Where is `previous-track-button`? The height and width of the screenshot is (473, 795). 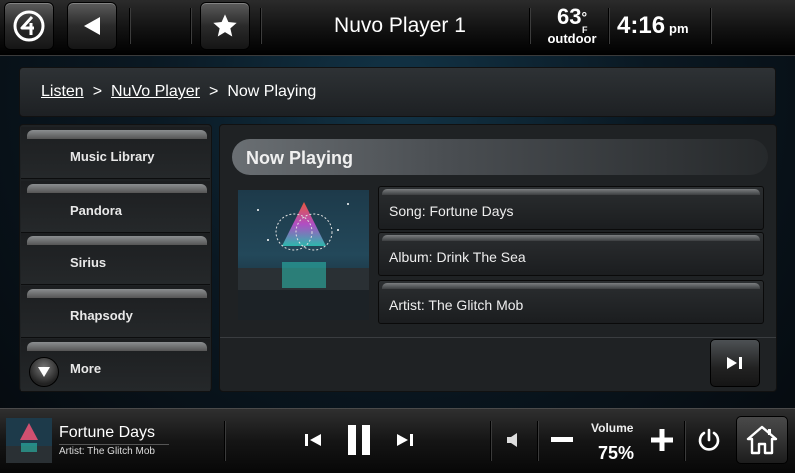
previous-track-button is located at coordinates (313, 440).